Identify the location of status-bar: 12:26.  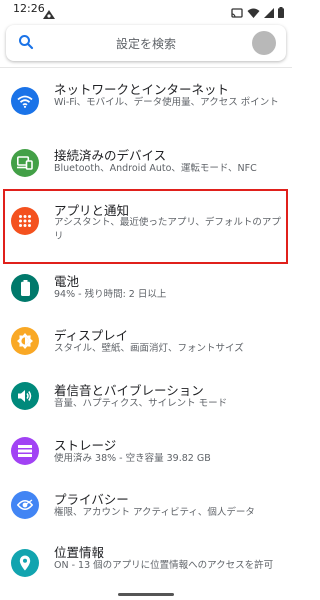
(146, 10).